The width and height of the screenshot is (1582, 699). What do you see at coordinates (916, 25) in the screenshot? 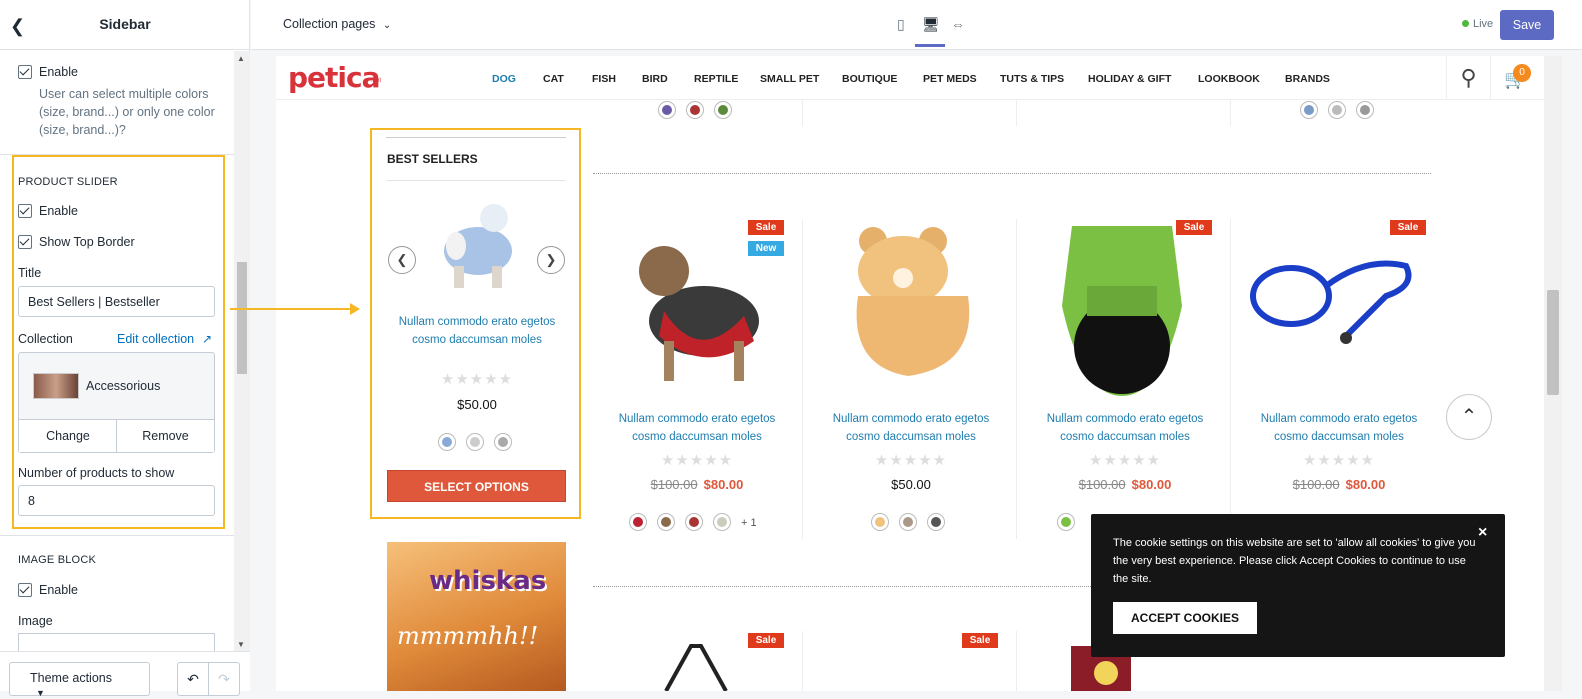
I see `editor-topbar: Collection pages ⌄ ▯ 🖥 ⇔ Live Save` at bounding box center [916, 25].